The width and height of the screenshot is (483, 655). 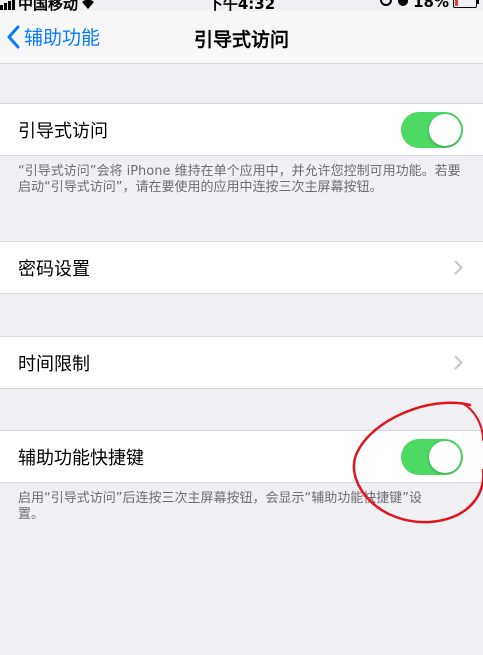 I want to click on accessibility-shortcut-switch, so click(x=432, y=456).